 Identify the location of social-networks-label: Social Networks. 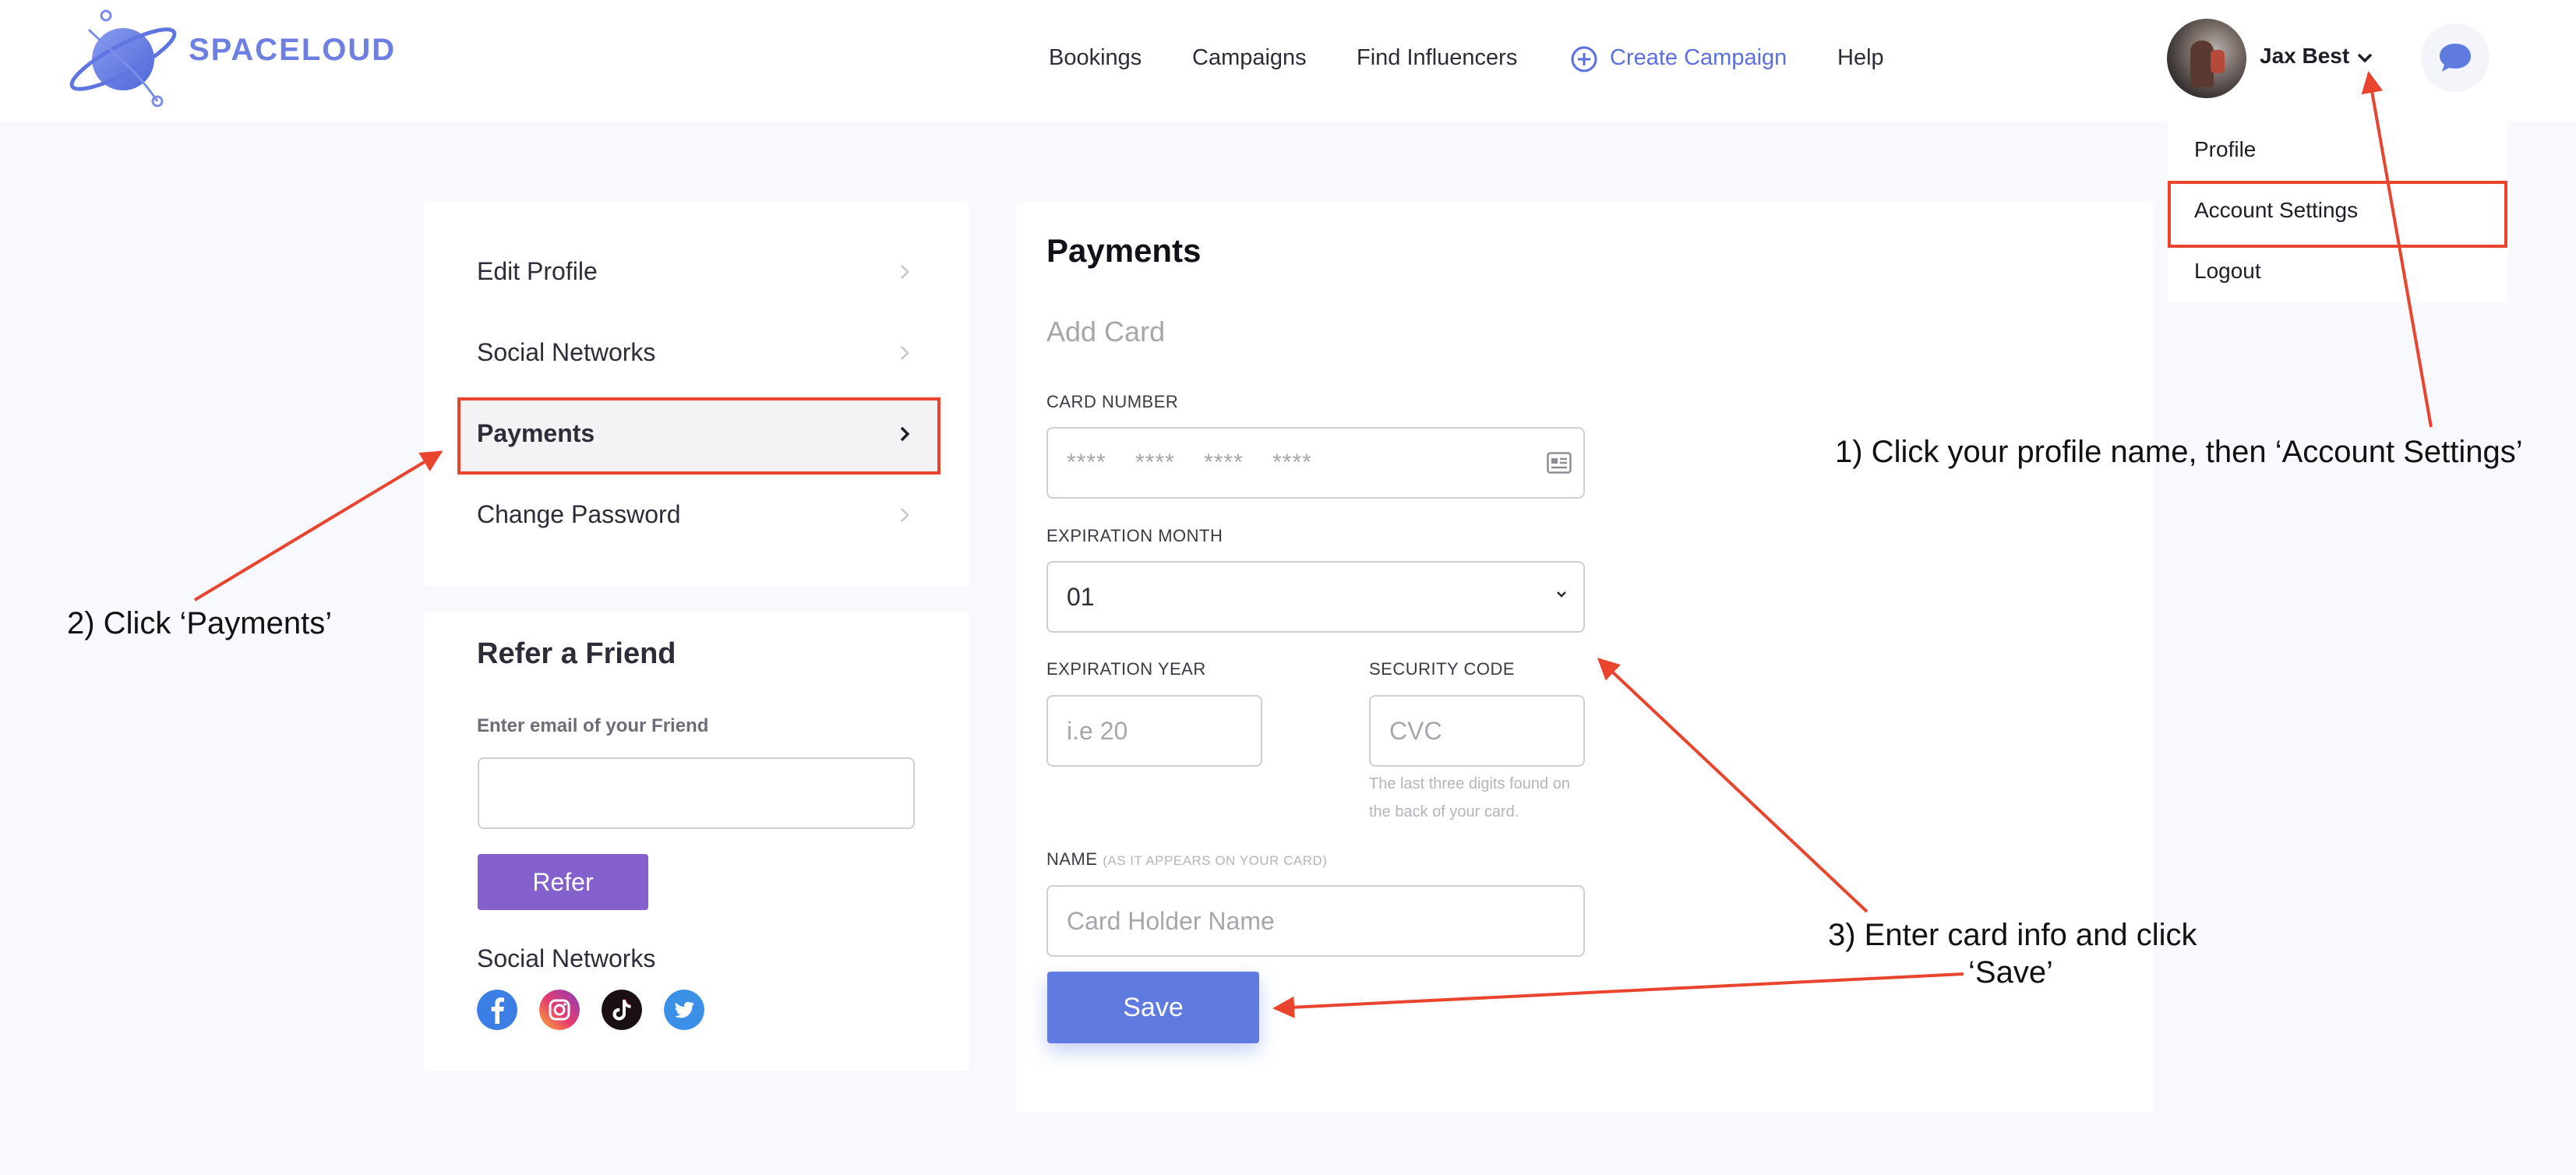
(566, 958).